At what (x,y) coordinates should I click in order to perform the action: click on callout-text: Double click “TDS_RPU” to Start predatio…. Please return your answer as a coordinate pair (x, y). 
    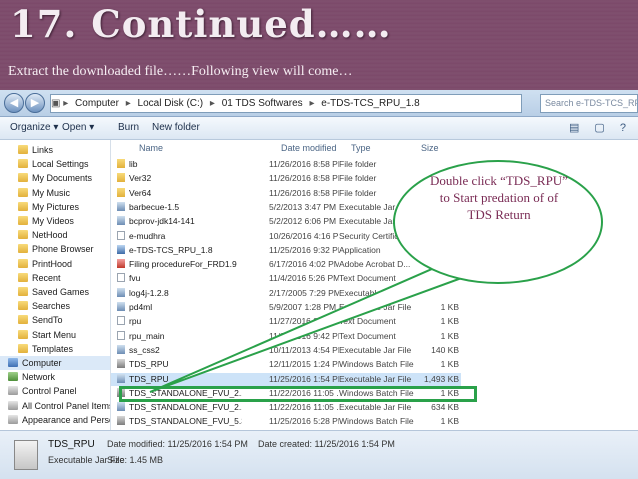
    Looking at the image, I should click on (499, 197).